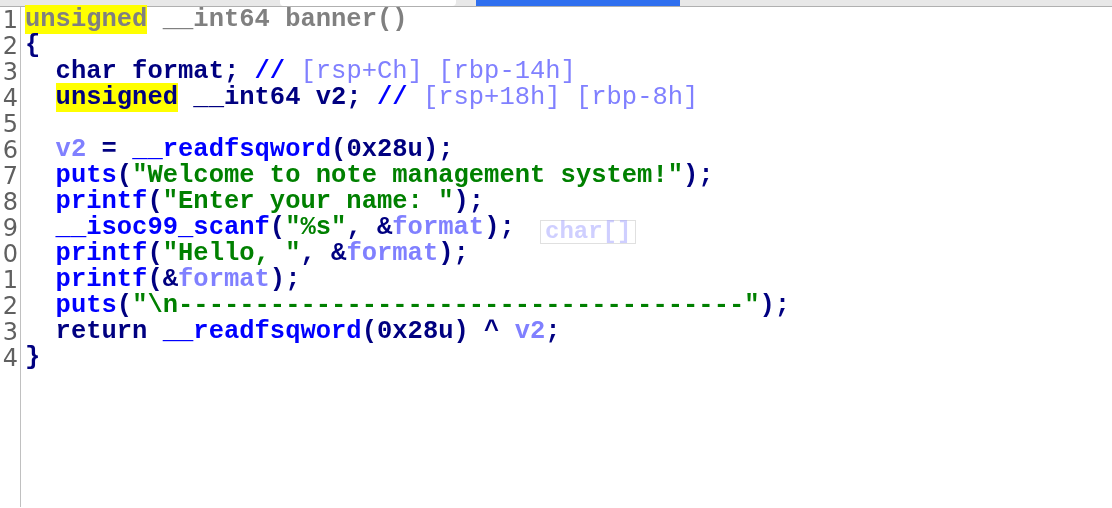  Describe the element at coordinates (10, 202) in the screenshot. I see `line-number: 8` at that location.